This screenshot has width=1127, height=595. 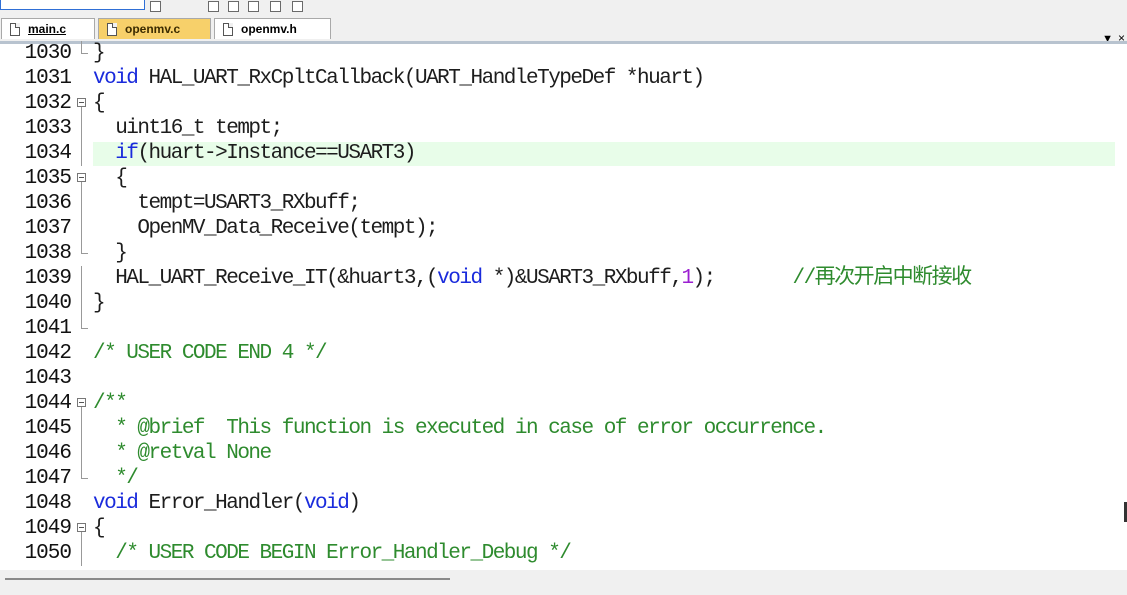 What do you see at coordinates (48, 553) in the screenshot?
I see `line-number: 1050` at bounding box center [48, 553].